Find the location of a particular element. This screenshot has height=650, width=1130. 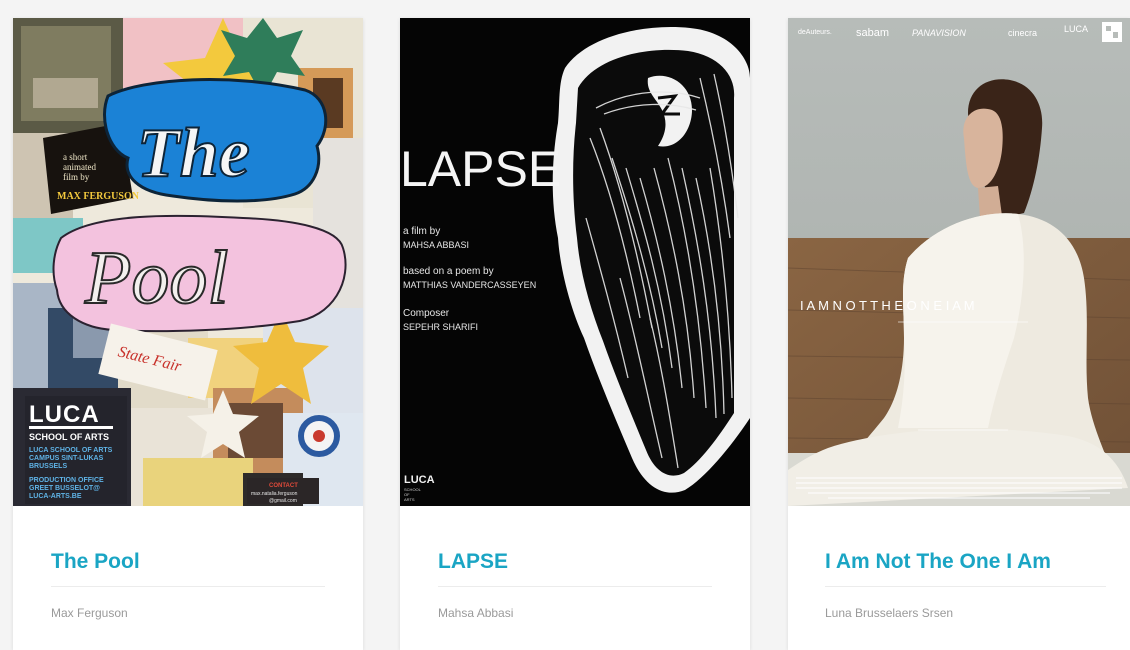

poster-tagline-1: a short is located at coordinates (75, 157).